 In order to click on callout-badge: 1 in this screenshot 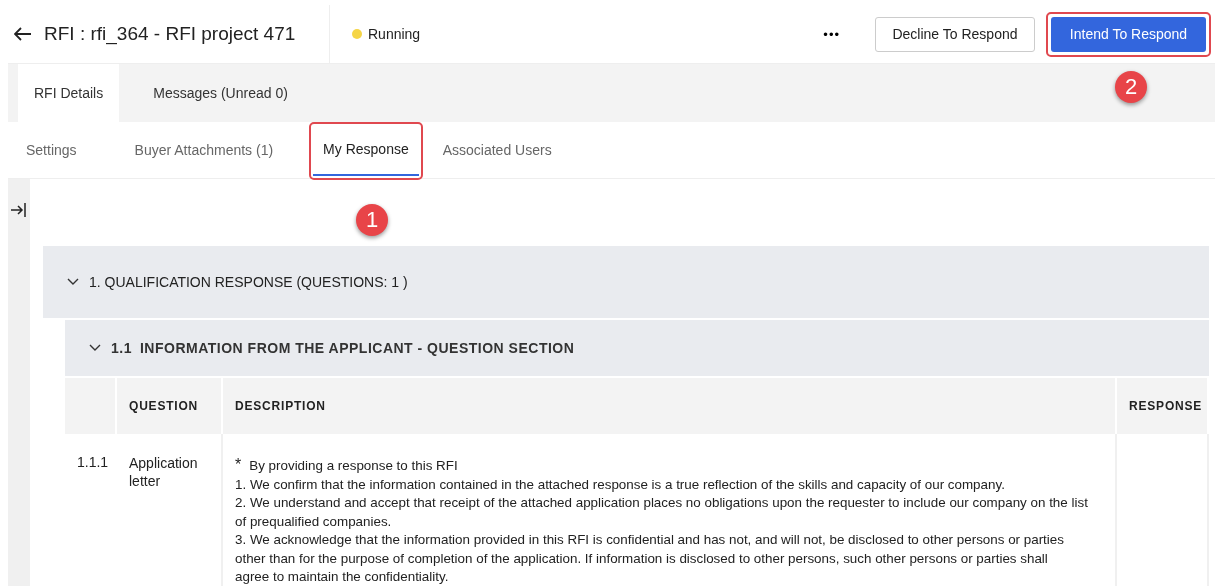, I will do `click(372, 220)`.